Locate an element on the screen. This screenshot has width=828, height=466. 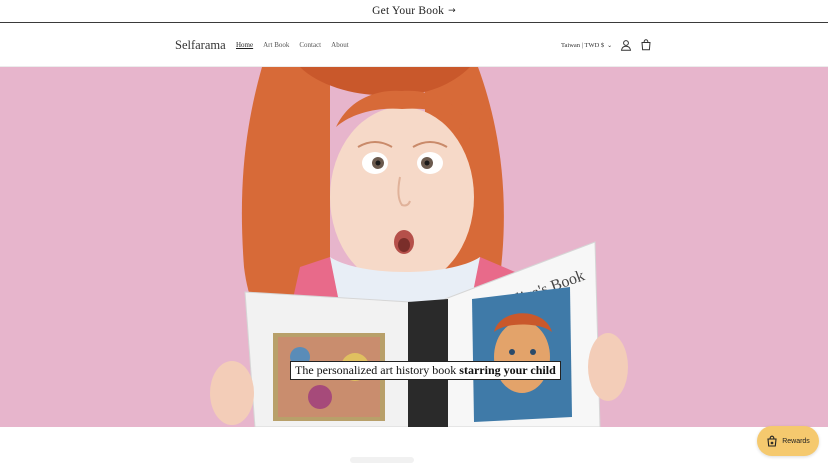
site-logo: Selfarama is located at coordinates (200, 45).